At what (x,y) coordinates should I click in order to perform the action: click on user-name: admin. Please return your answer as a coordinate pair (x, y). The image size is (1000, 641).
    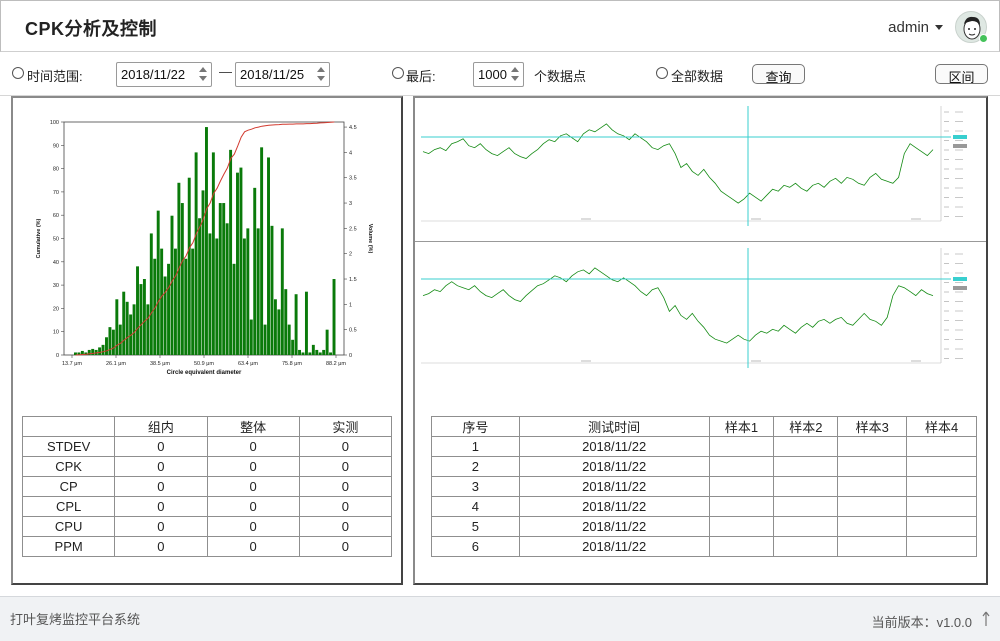
    Looking at the image, I should click on (908, 27).